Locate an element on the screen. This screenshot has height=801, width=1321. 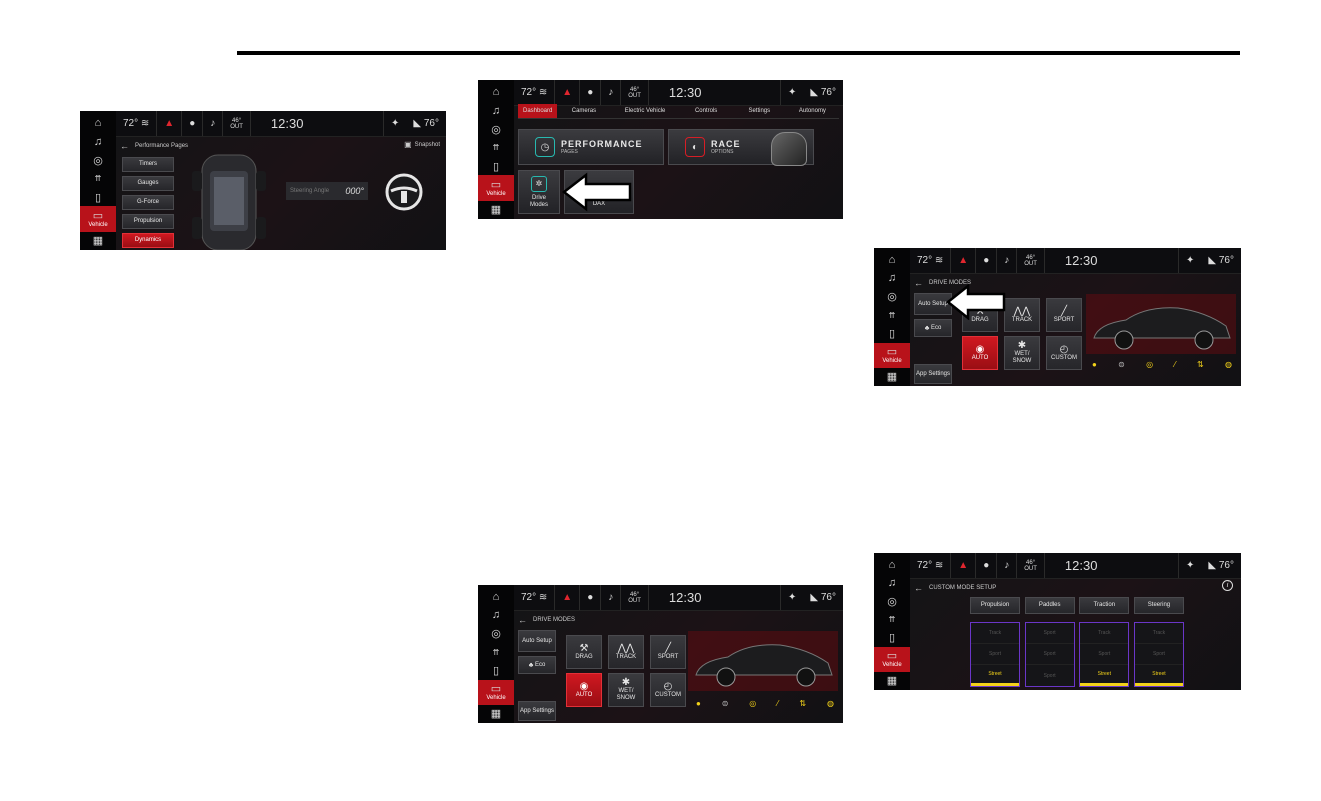
option-propulsion-1: Track is located at coordinates (995, 633).